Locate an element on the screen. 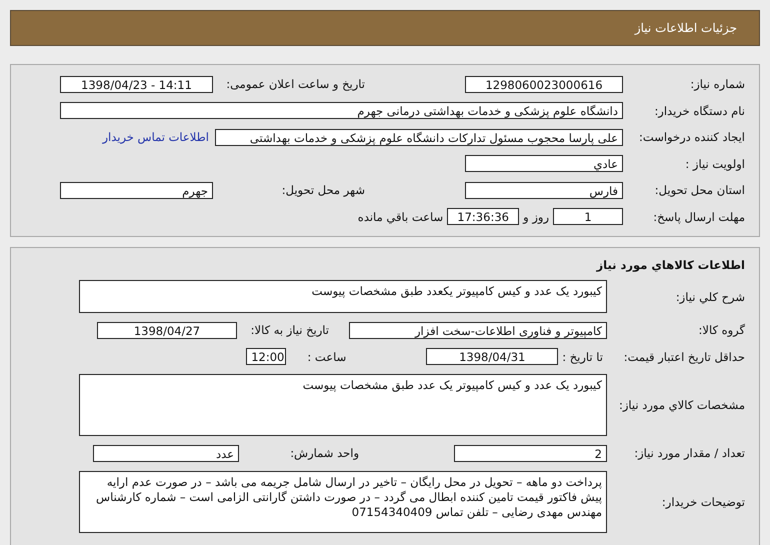 The image size is (770, 545). section-title: اطلاعات کالاهاي مورد نیاز is located at coordinates (670, 265).